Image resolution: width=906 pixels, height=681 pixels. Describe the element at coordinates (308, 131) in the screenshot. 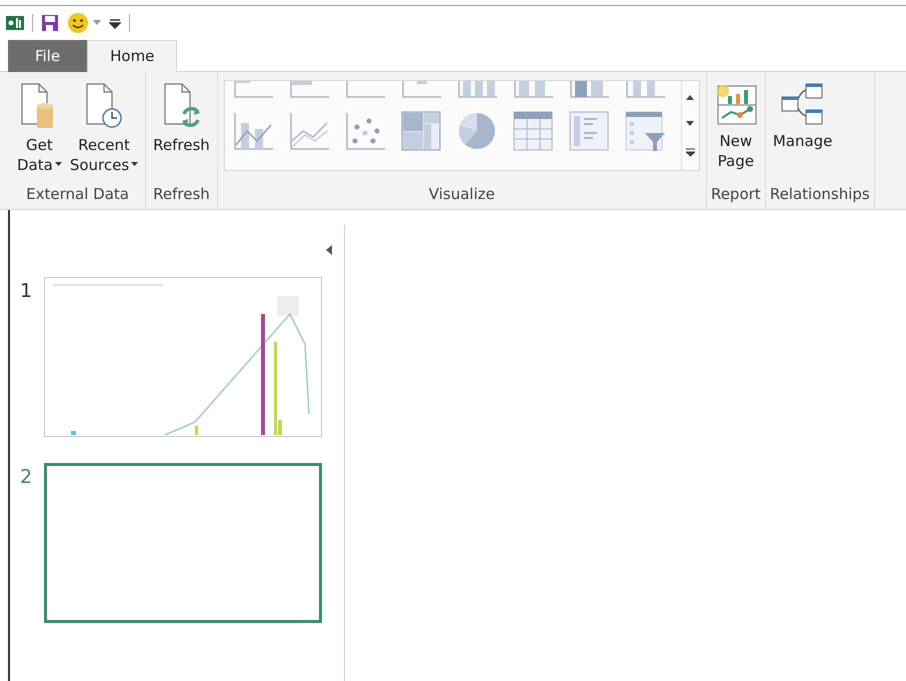

I see `line-chart-icon` at that location.